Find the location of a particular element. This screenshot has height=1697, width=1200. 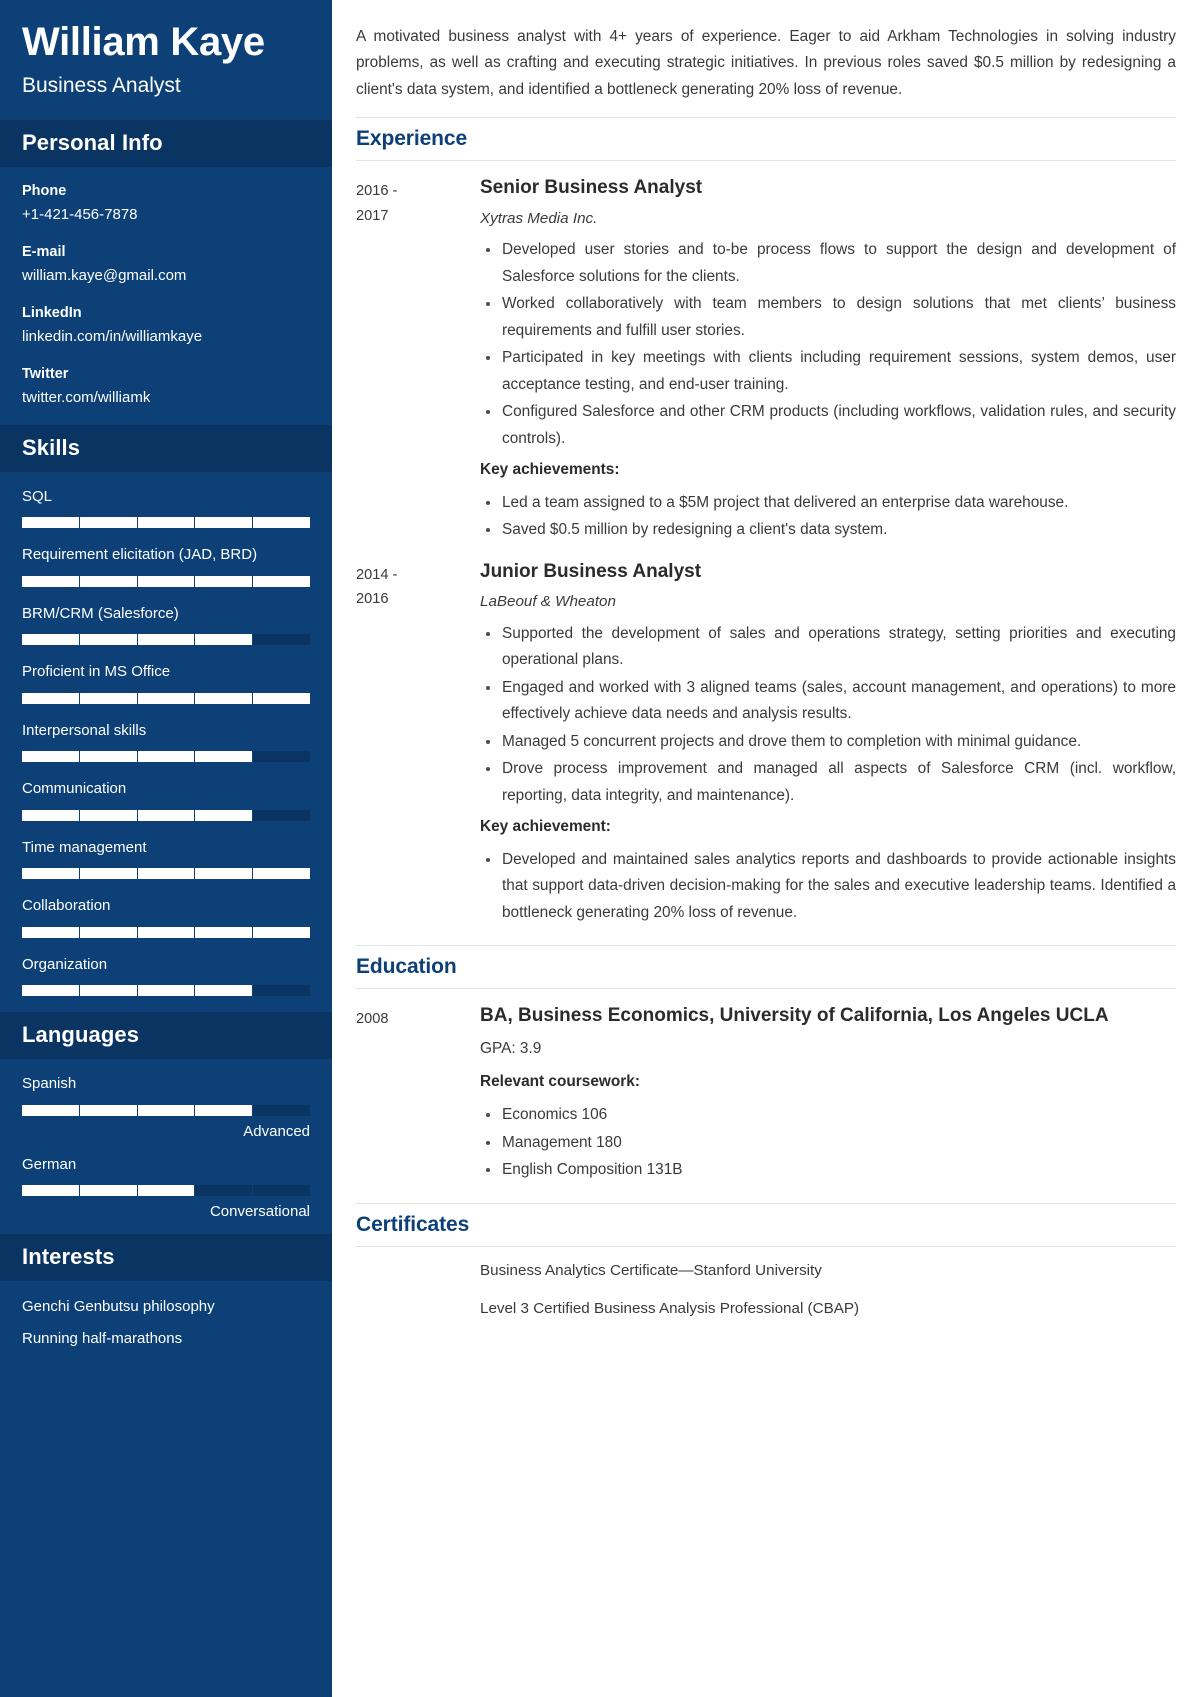

personal-info-value: william.kaye@gmail.com is located at coordinates (104, 275).